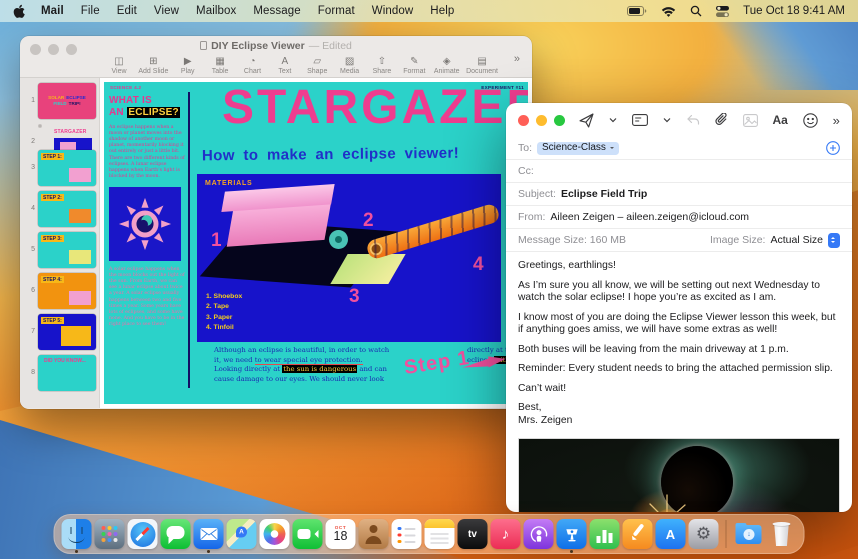 Image resolution: width=858 pixels, height=559 pixels. What do you see at coordinates (679, 194) in the screenshot?
I see `subject-field: Subject: Eclipse Field Trip` at bounding box center [679, 194].